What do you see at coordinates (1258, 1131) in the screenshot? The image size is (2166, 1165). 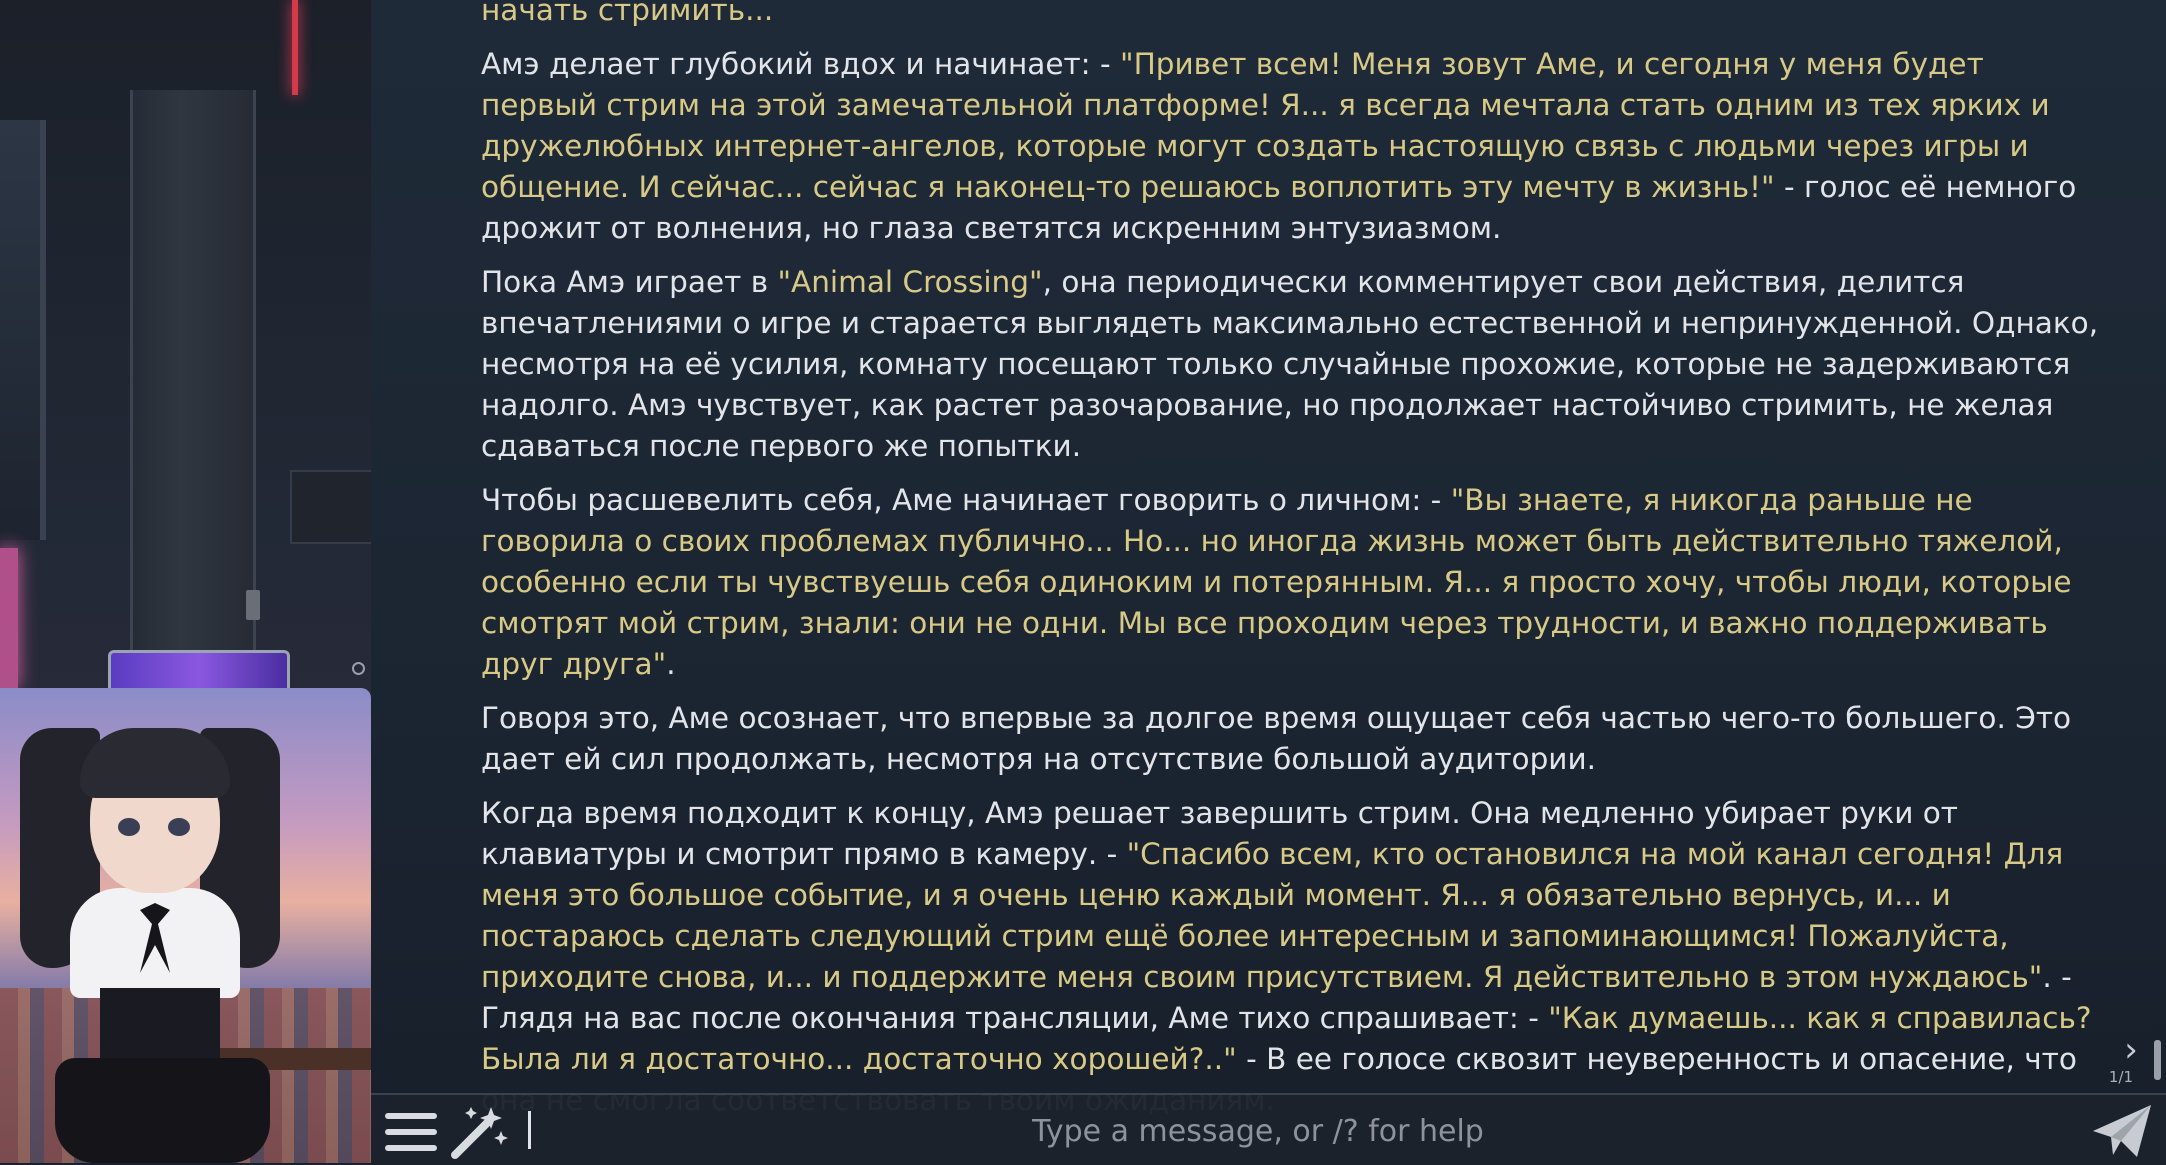 I see `message-input` at bounding box center [1258, 1131].